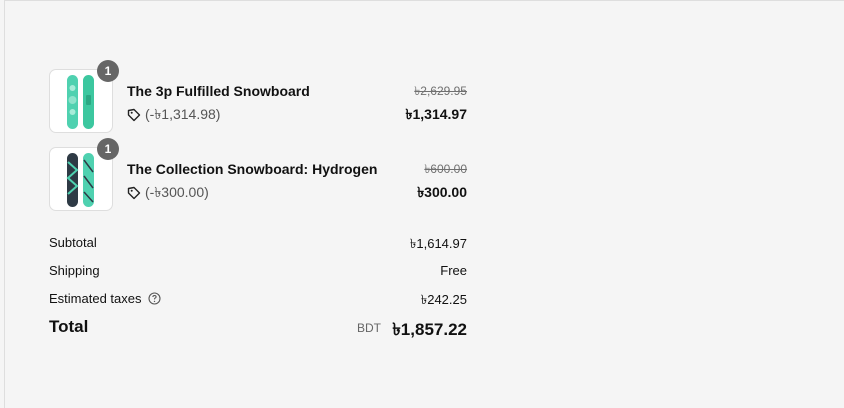 The height and width of the screenshot is (408, 844). What do you see at coordinates (73, 242) in the screenshot?
I see `subtotal-label: Subtotal` at bounding box center [73, 242].